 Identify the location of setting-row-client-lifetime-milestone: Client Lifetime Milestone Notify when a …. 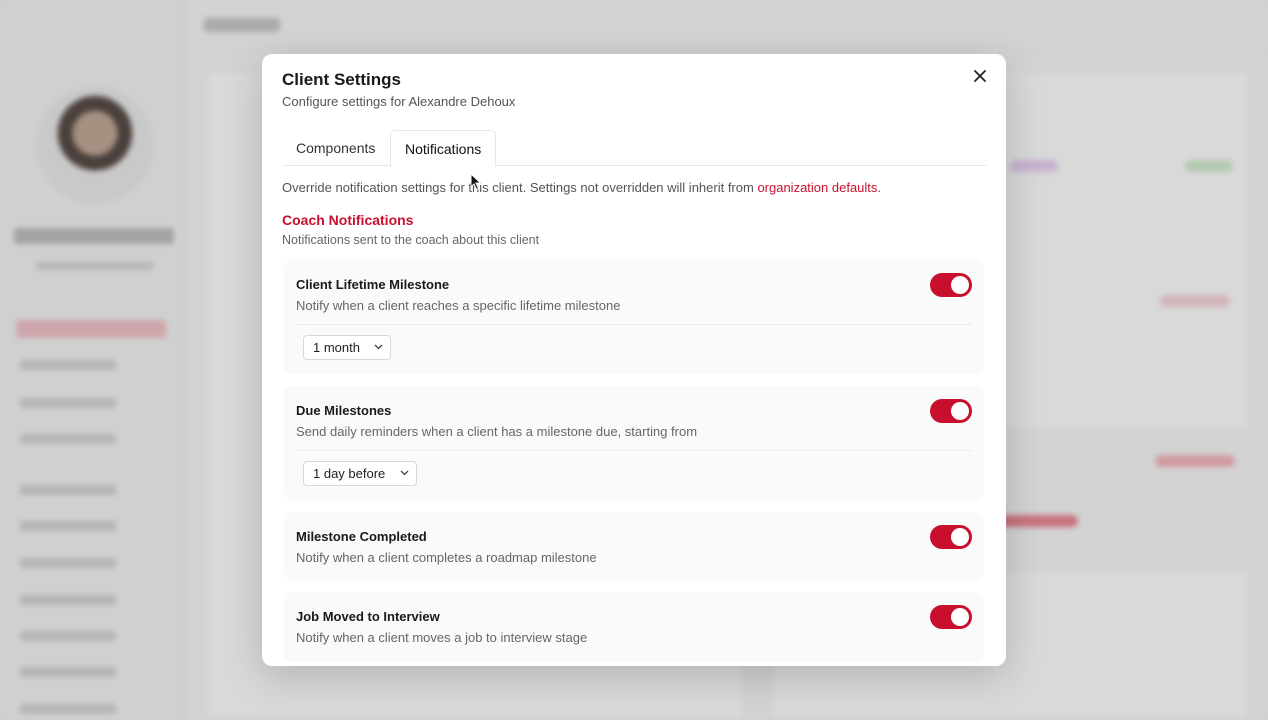
(634, 317).